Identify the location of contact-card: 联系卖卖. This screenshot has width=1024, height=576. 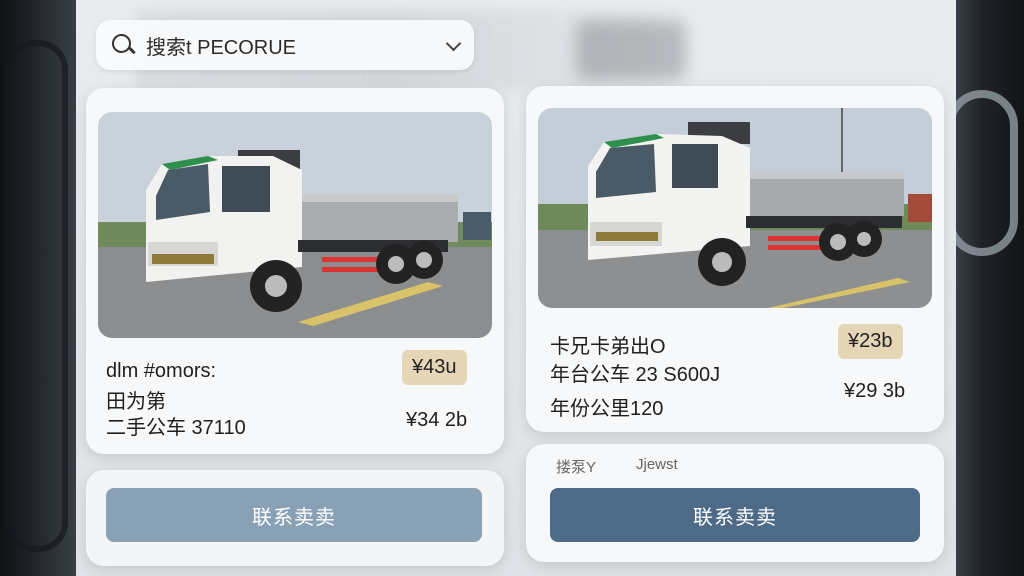
(295, 518).